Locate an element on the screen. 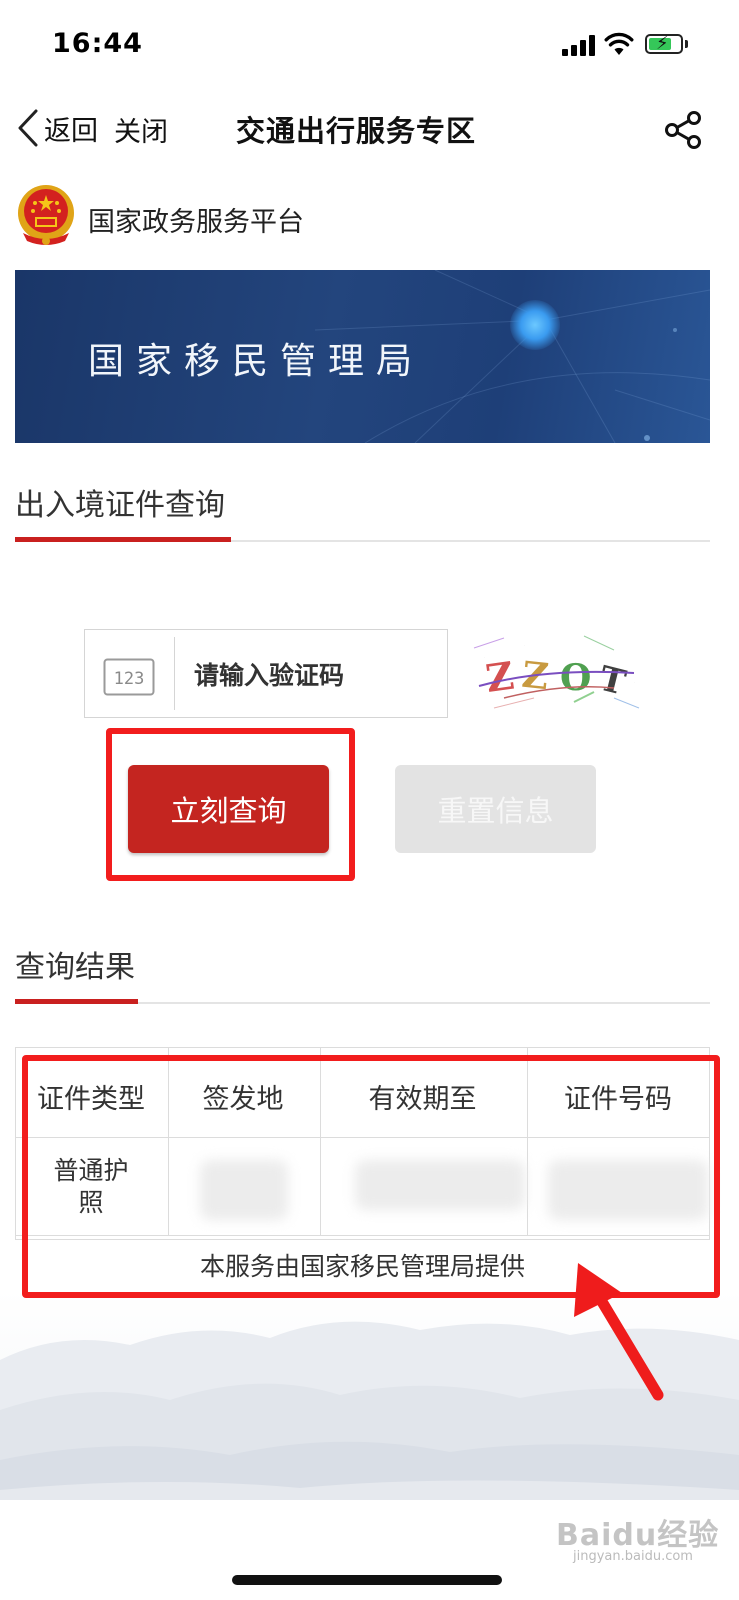 This screenshot has width=739, height=1600. banner-title: 国家移民管理局 is located at coordinates (256, 361).